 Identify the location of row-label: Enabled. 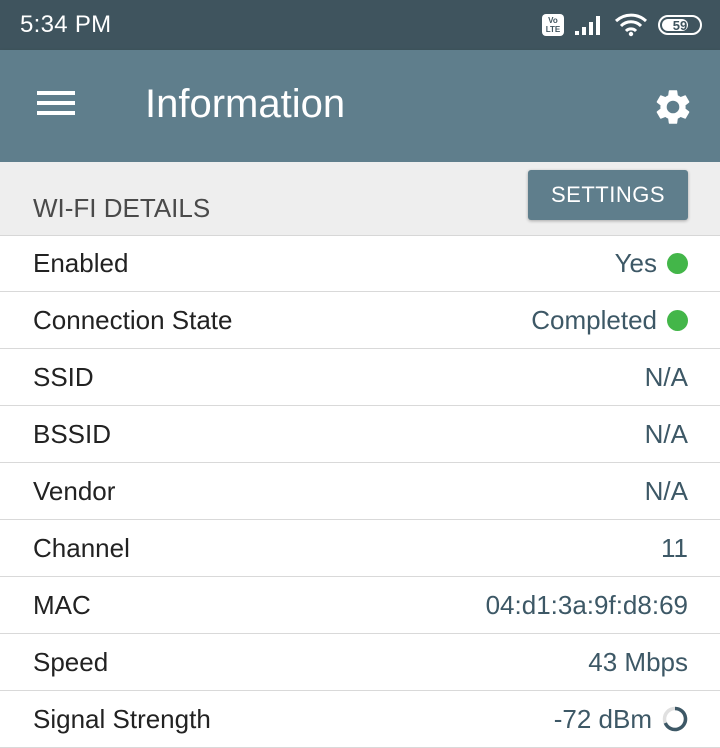
(81, 262).